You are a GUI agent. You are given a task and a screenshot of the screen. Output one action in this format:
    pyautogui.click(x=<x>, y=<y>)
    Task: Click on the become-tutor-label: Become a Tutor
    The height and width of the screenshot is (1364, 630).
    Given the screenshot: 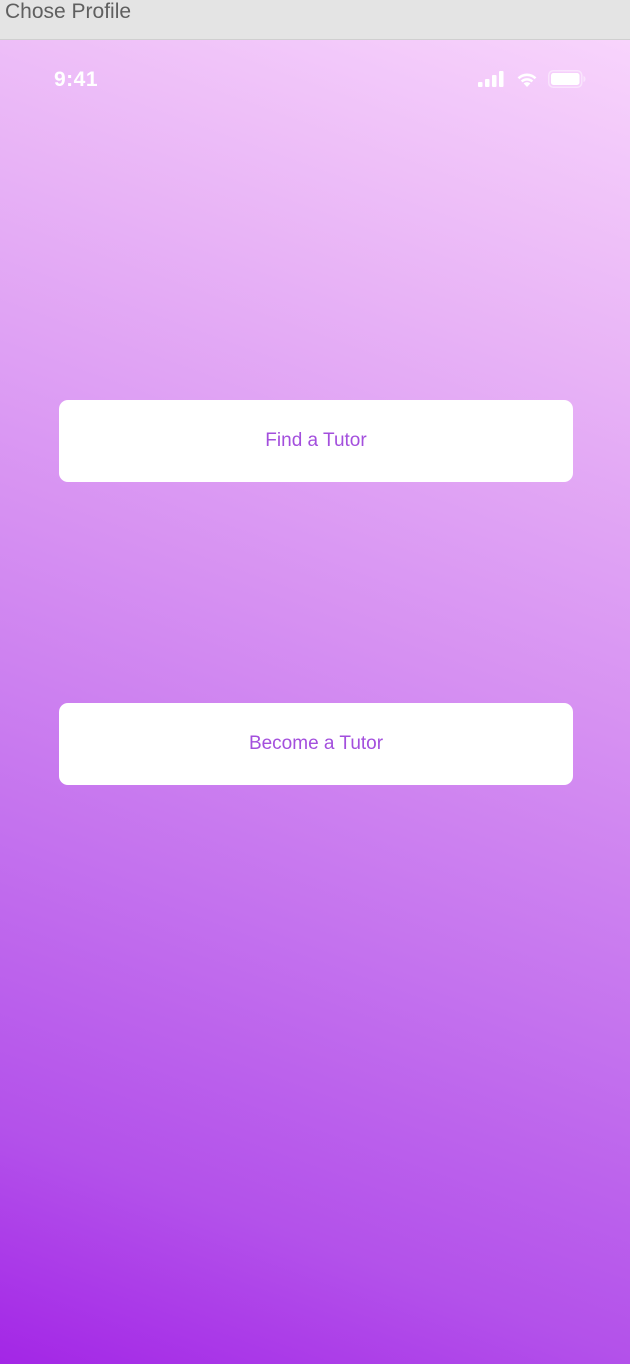 What is the action you would take?
    pyautogui.click(x=316, y=743)
    